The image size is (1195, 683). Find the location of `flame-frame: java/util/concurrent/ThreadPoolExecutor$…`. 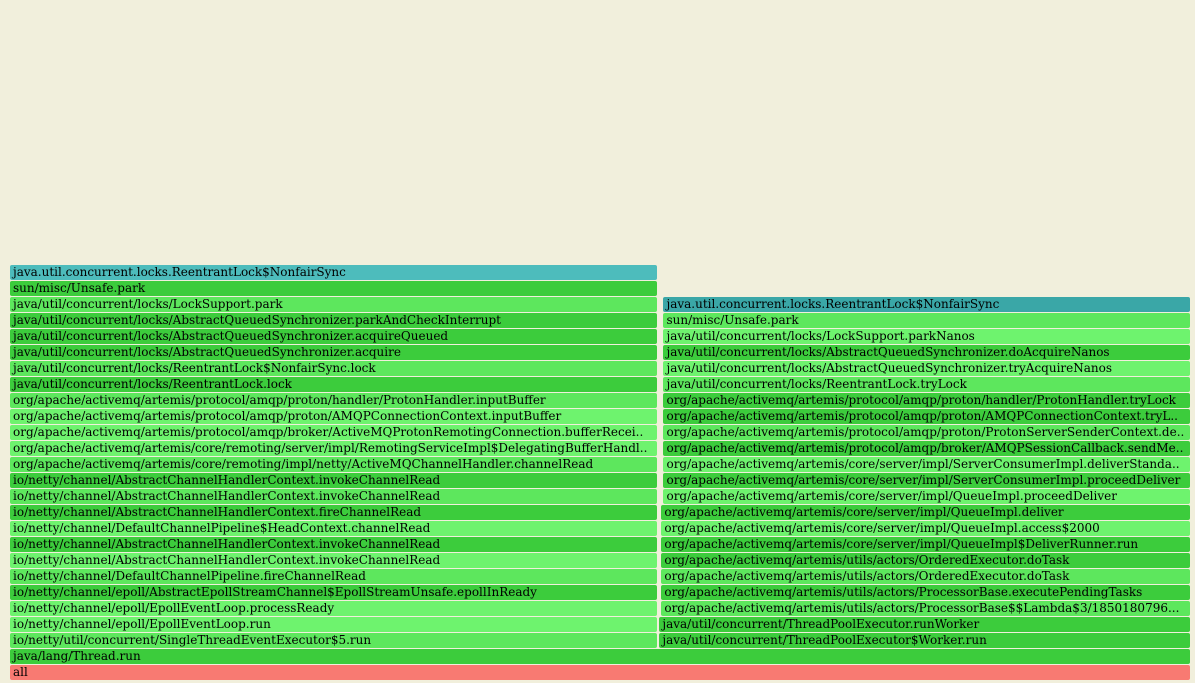

flame-frame: java/util/concurrent/ThreadPoolExecutor$… is located at coordinates (924, 640).